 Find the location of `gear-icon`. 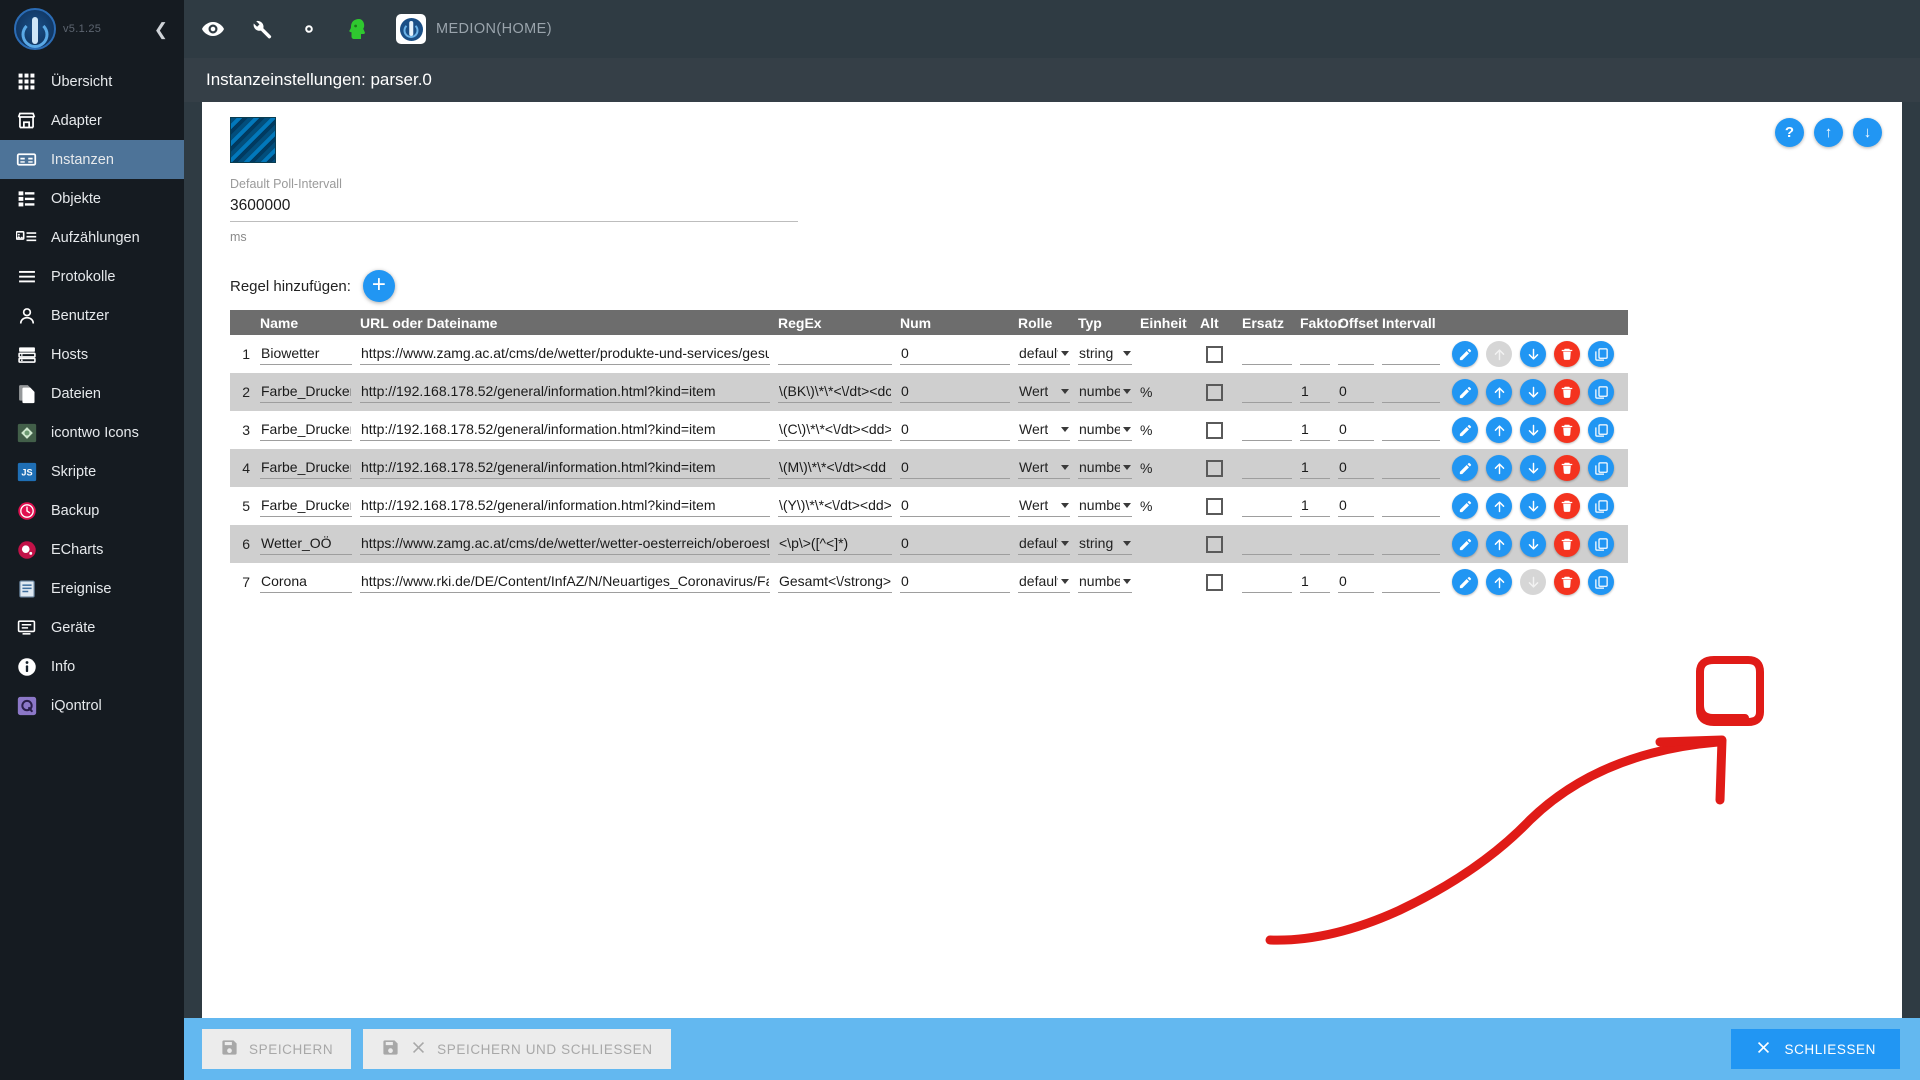

gear-icon is located at coordinates (309, 29).